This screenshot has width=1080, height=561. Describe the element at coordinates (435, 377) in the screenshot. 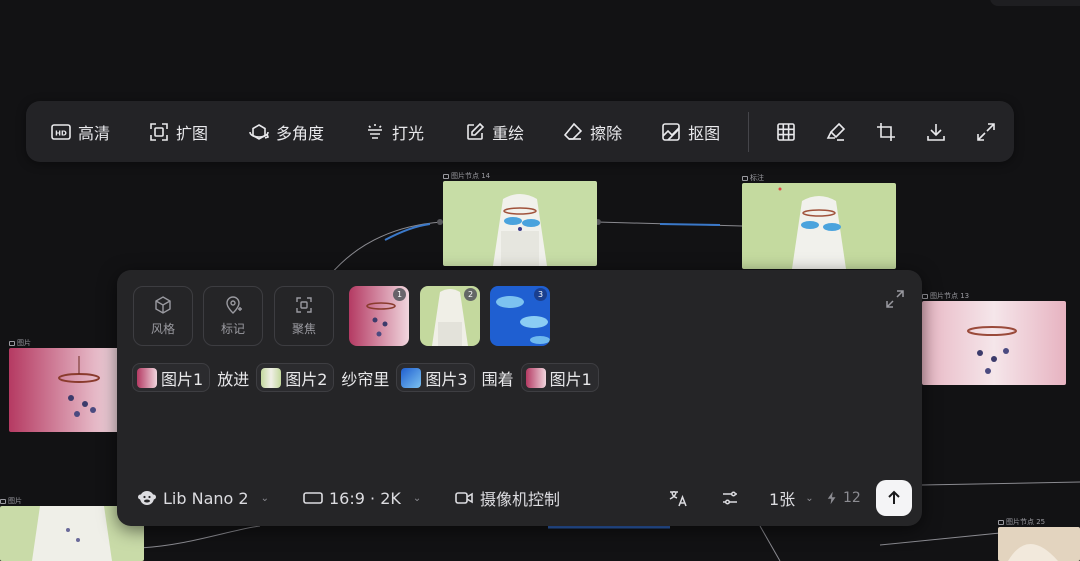

I see `prompt-chip-image3: 图片3` at that location.